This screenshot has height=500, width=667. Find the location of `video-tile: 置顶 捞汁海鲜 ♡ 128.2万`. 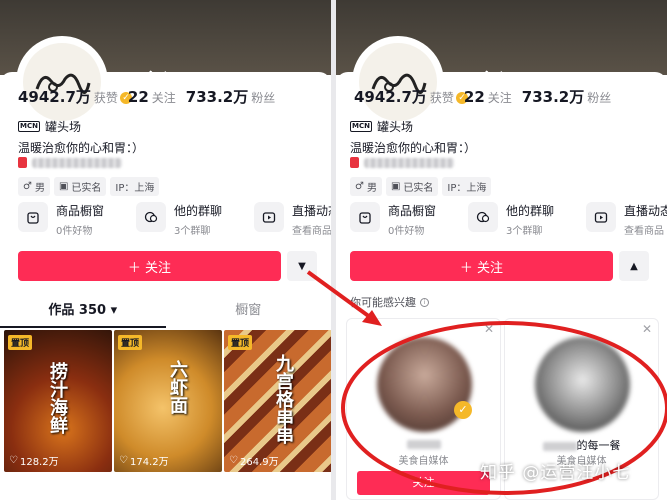

video-tile: 置顶 捞汁海鲜 ♡ 128.2万 is located at coordinates (58, 401).